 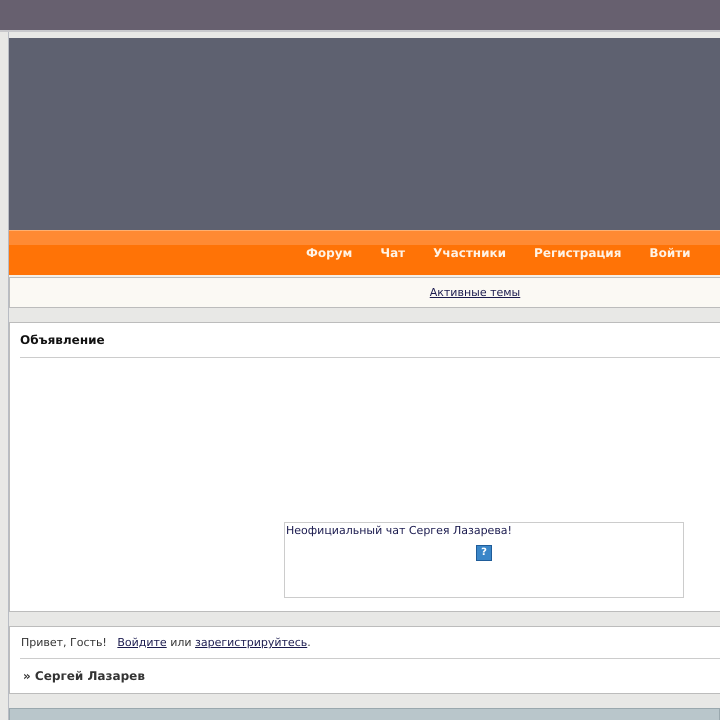 I want to click on welcome-text: Привет, Гость! Войдите или зарегистрируйтесь., so click(x=370, y=643).